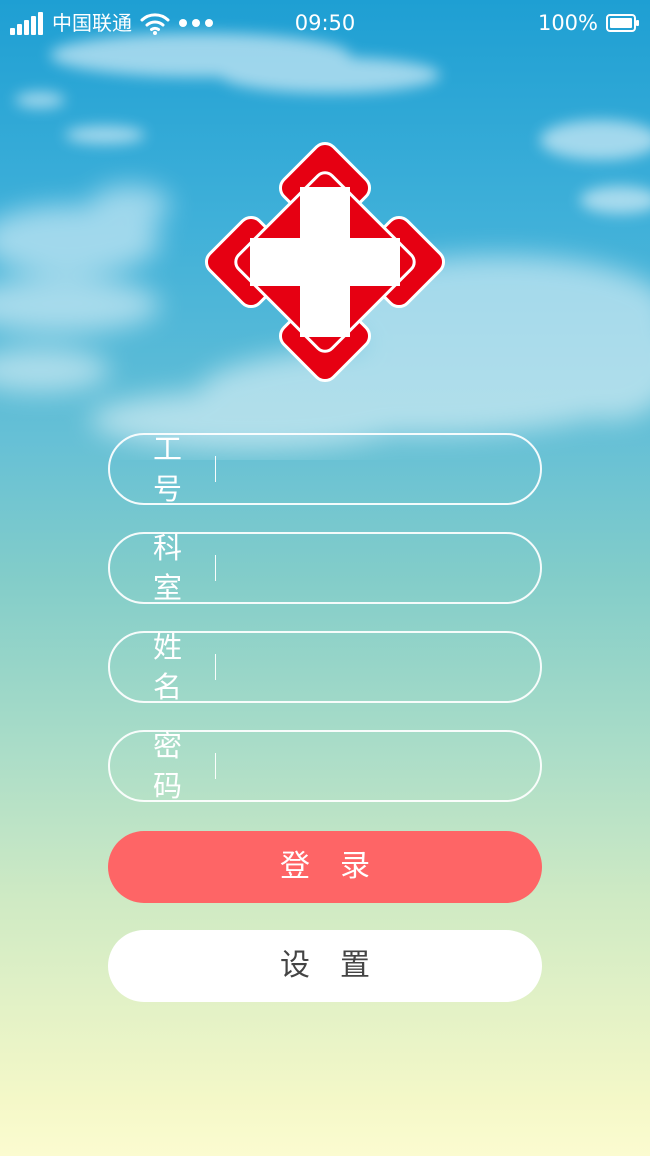 Image resolution: width=650 pixels, height=1156 pixels. Describe the element at coordinates (169, 568) in the screenshot. I see `department-label: 科室` at that location.